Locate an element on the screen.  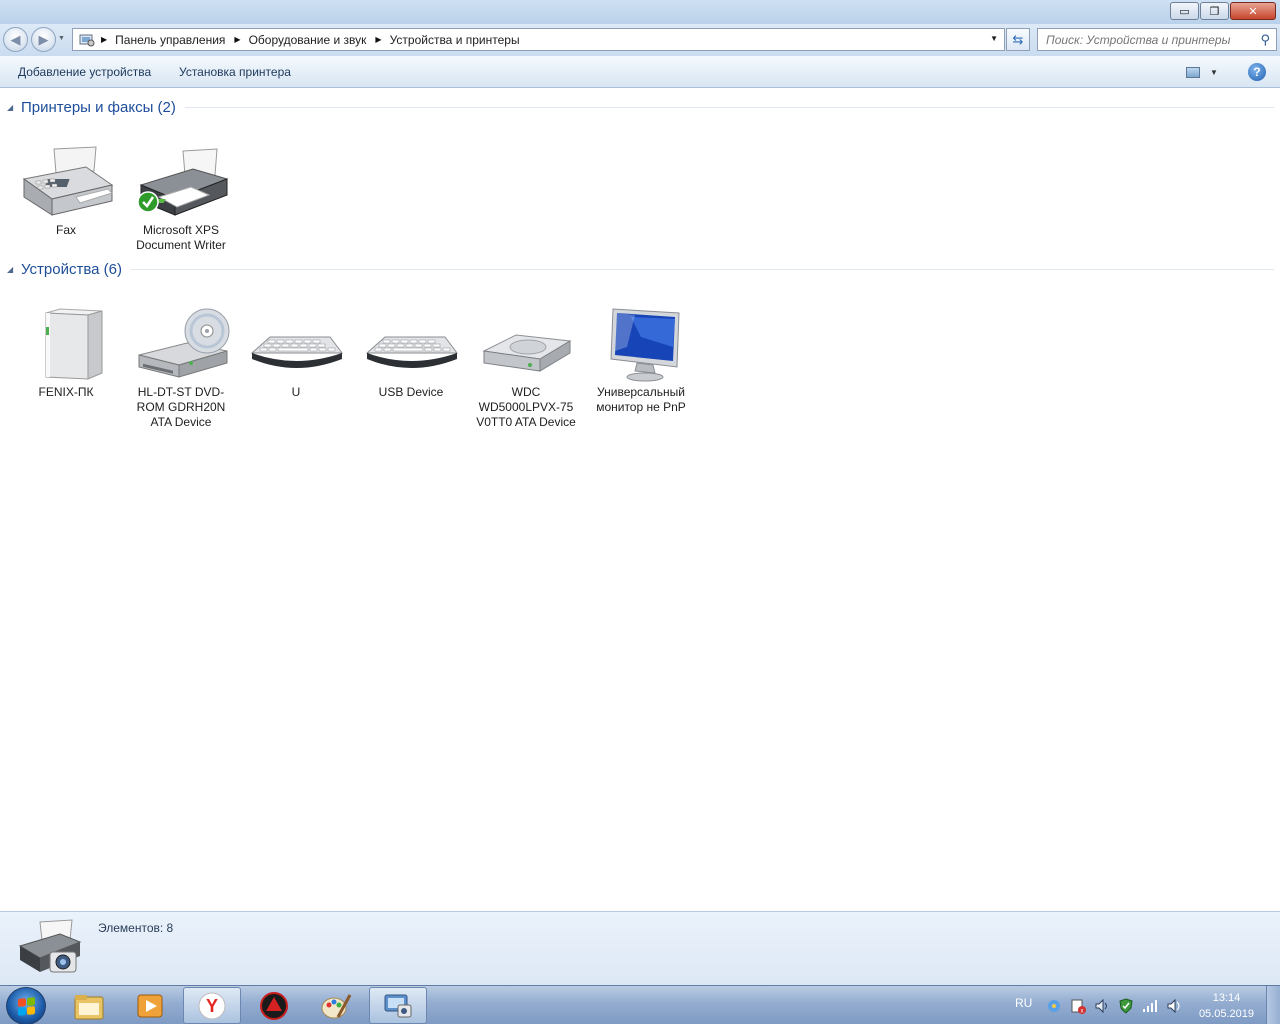
title-bar: ▭ ❐ ✕ is located at coordinates (640, 12).